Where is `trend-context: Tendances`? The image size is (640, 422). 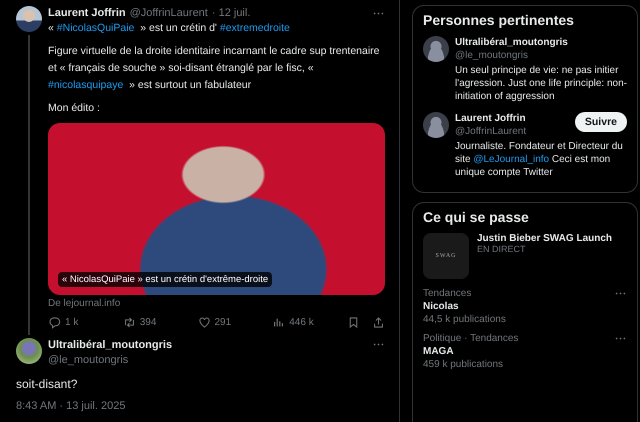 trend-context: Tendances is located at coordinates (447, 293).